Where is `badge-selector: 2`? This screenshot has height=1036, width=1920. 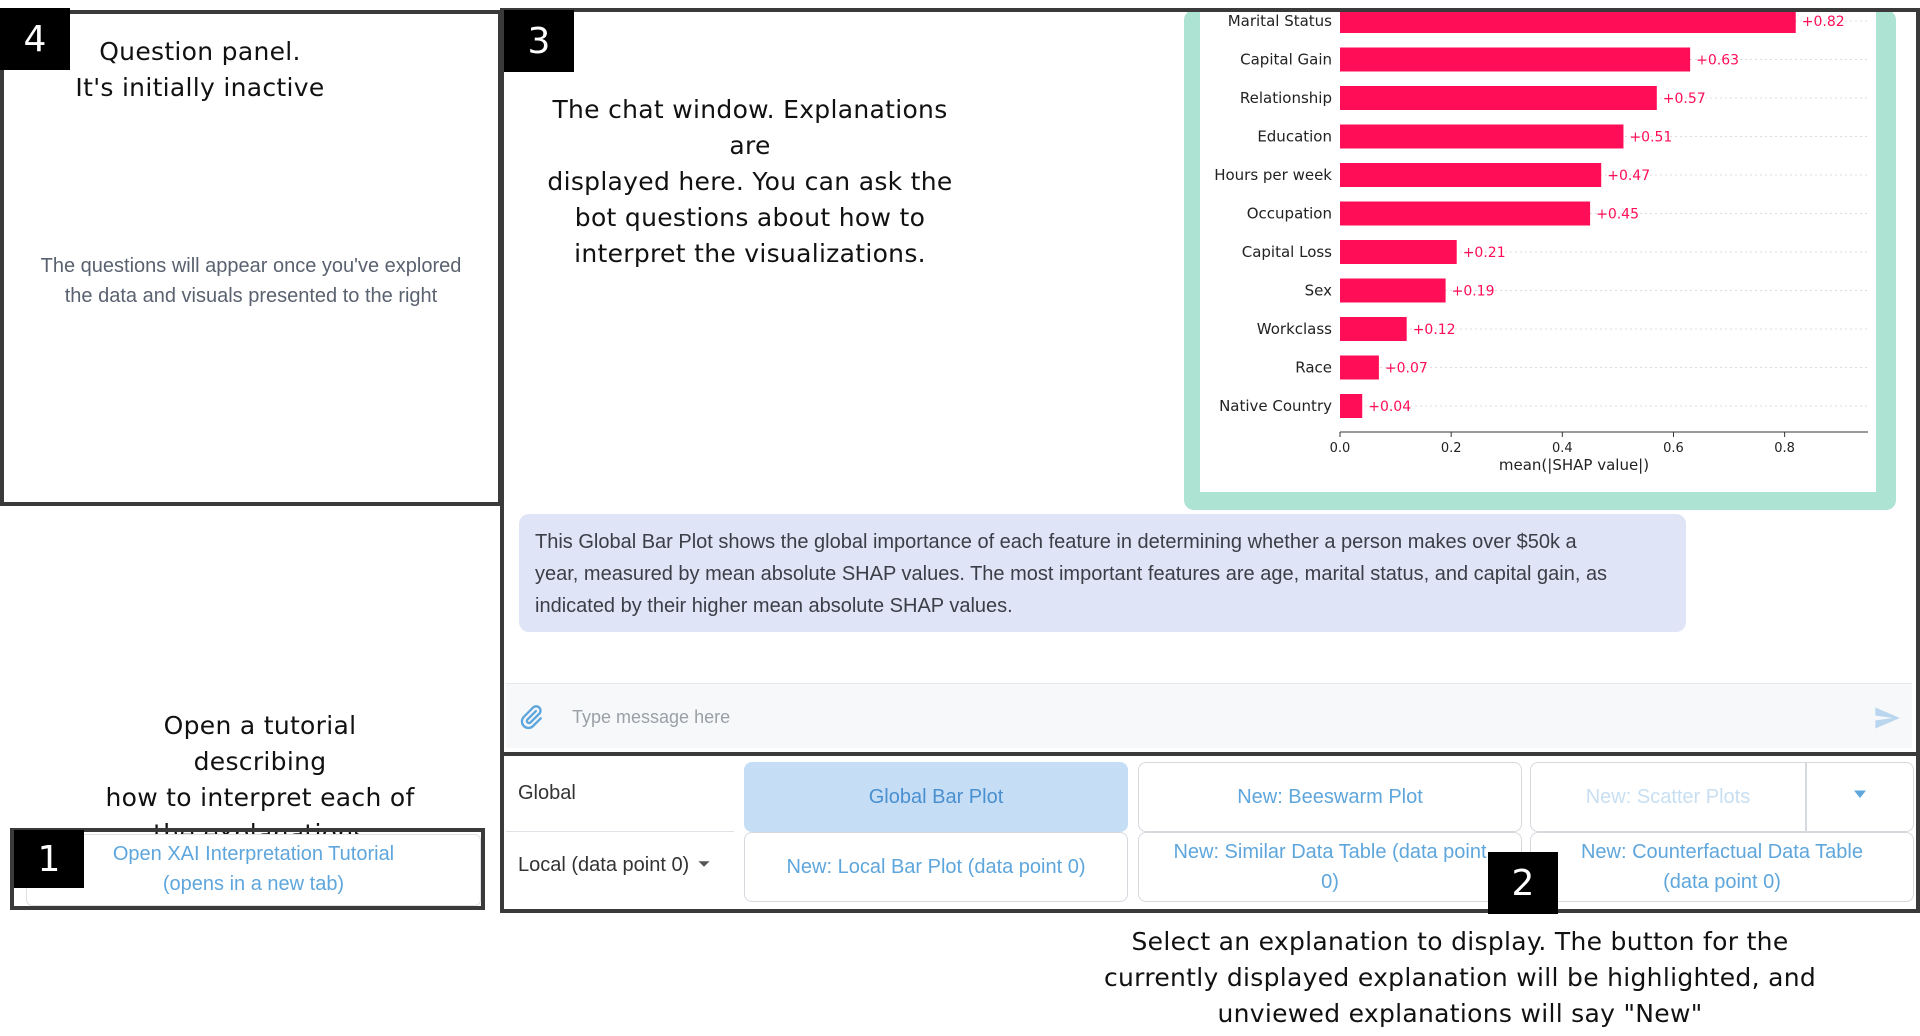 badge-selector: 2 is located at coordinates (1523, 883).